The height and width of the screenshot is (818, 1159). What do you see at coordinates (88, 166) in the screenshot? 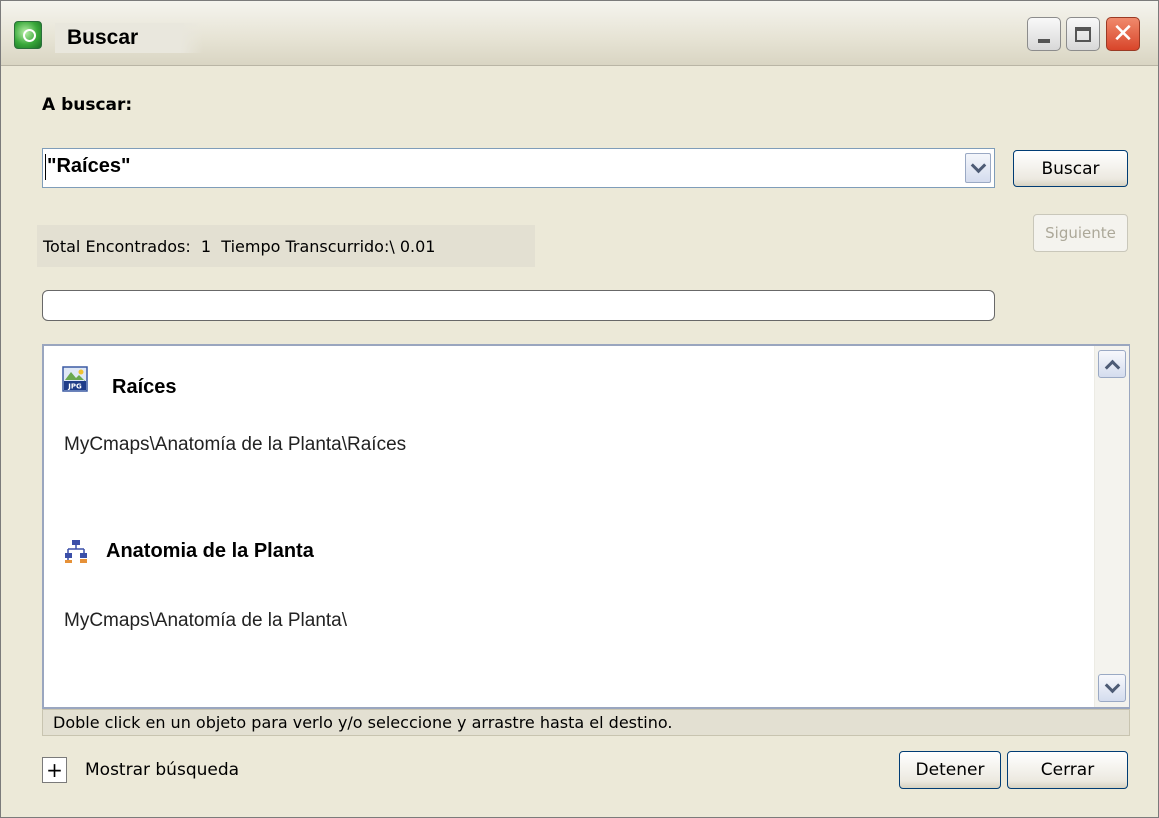
I see `search-input: "Raíces"` at bounding box center [88, 166].